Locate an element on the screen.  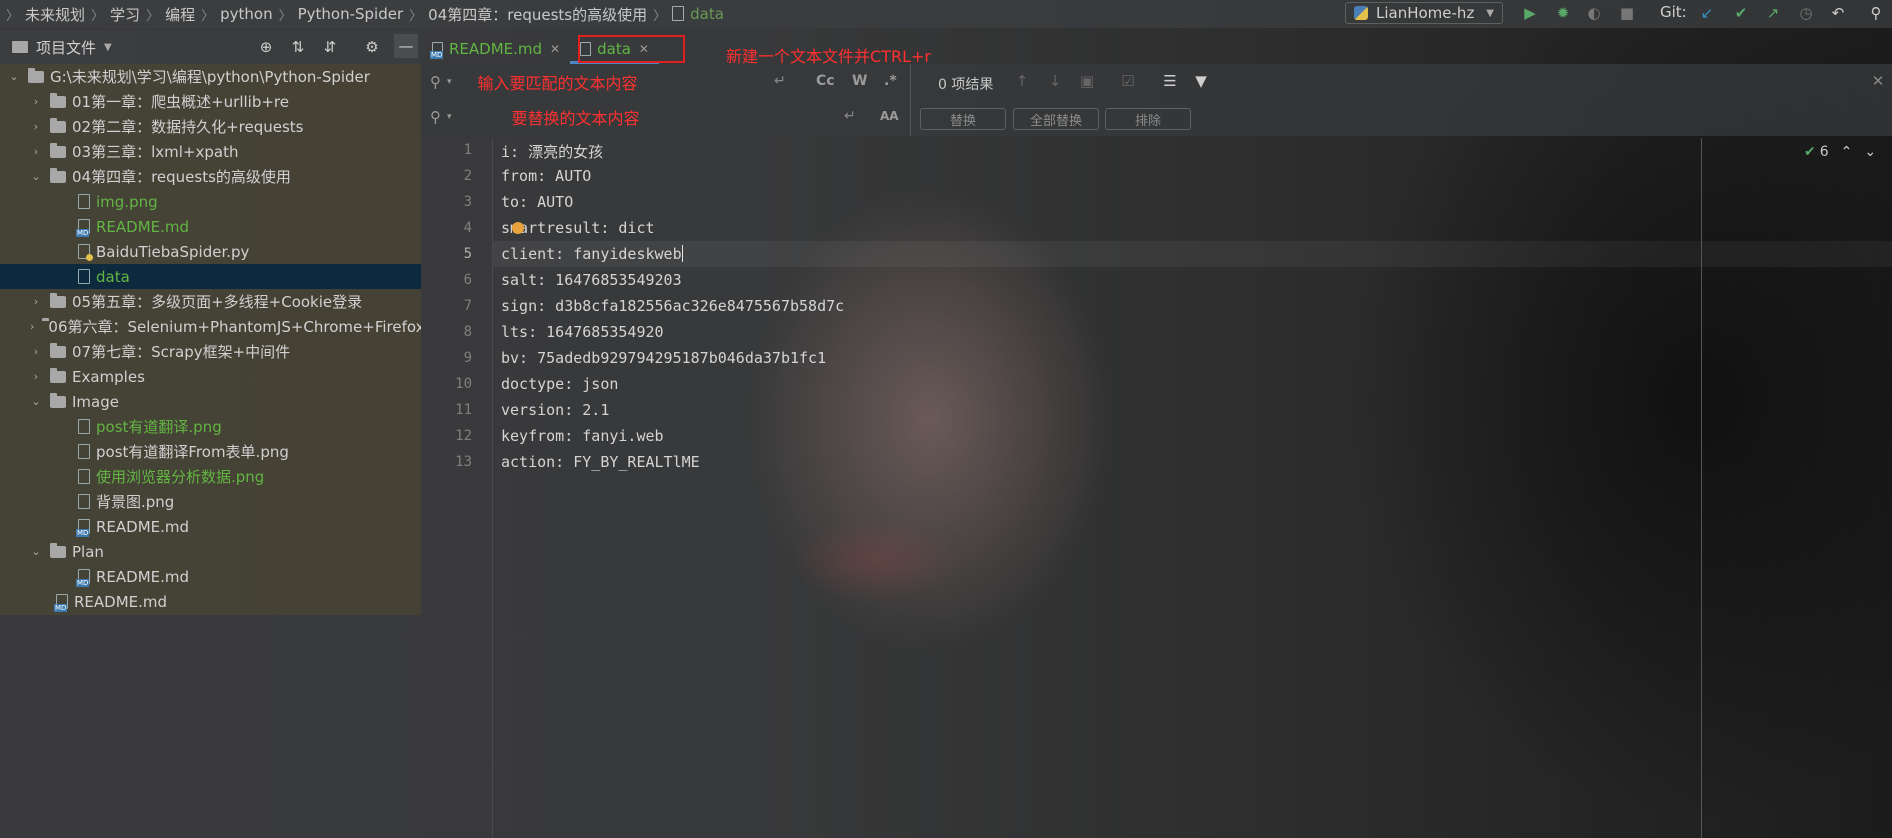
expand-all-icon: ⇅ is located at coordinates (298, 47).